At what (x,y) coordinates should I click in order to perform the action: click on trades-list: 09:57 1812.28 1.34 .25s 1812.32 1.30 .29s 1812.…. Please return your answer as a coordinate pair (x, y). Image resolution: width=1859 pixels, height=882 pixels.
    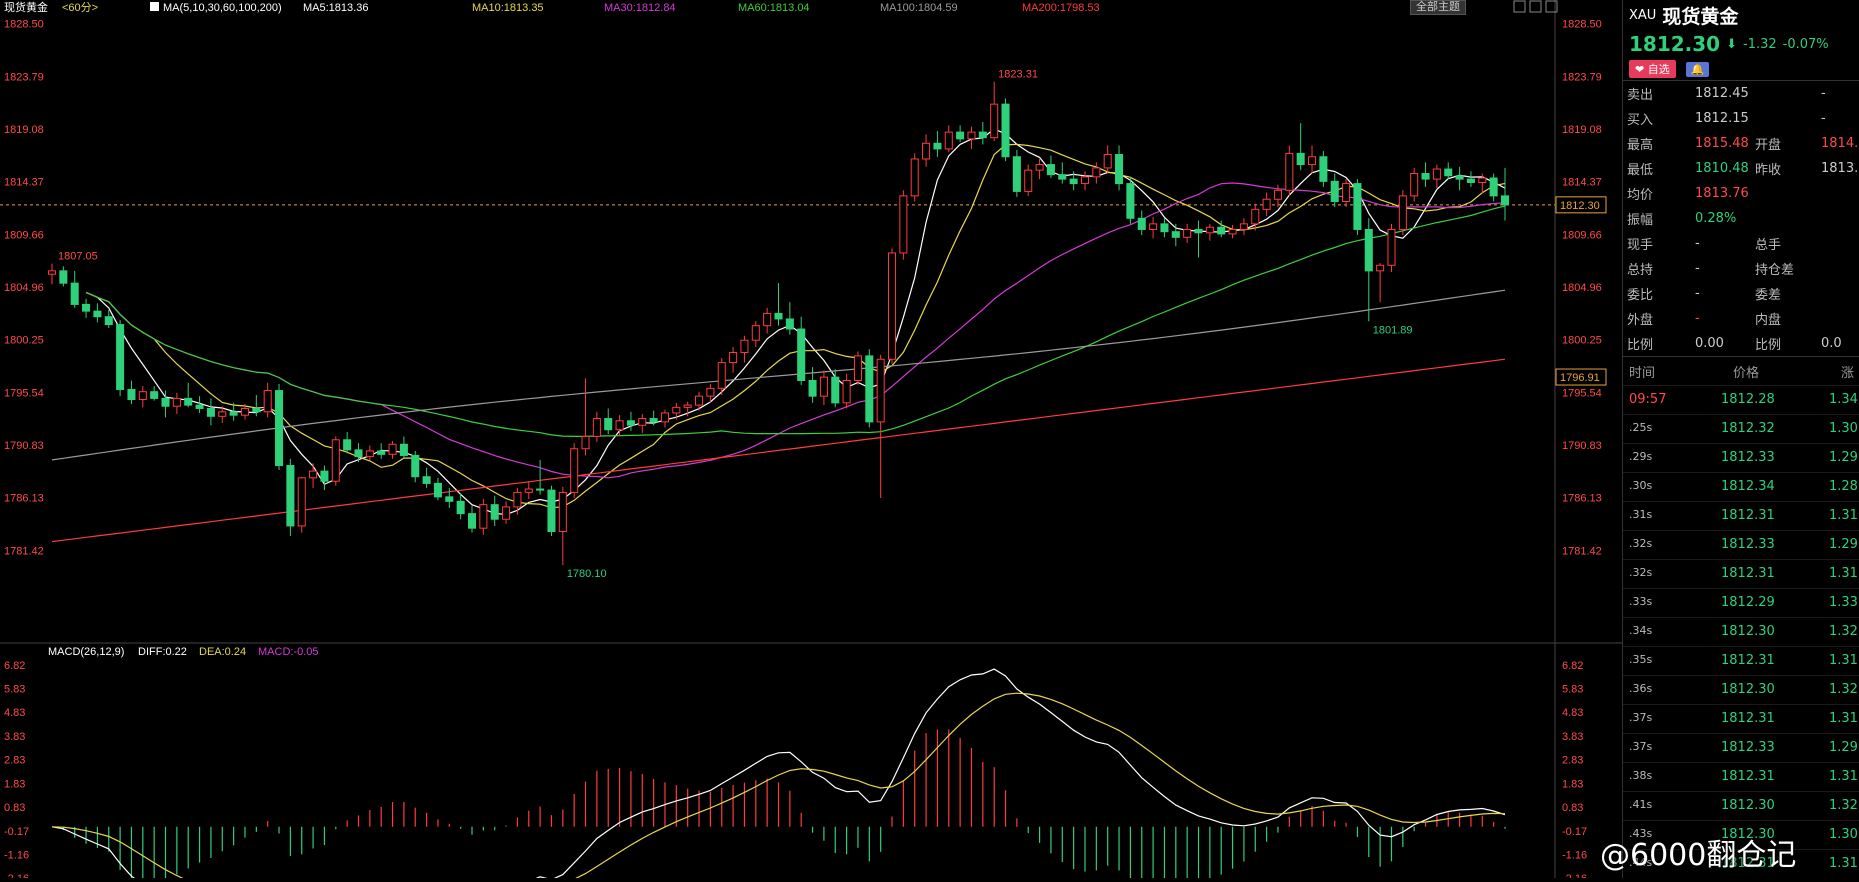
    Looking at the image, I should click on (1741, 631).